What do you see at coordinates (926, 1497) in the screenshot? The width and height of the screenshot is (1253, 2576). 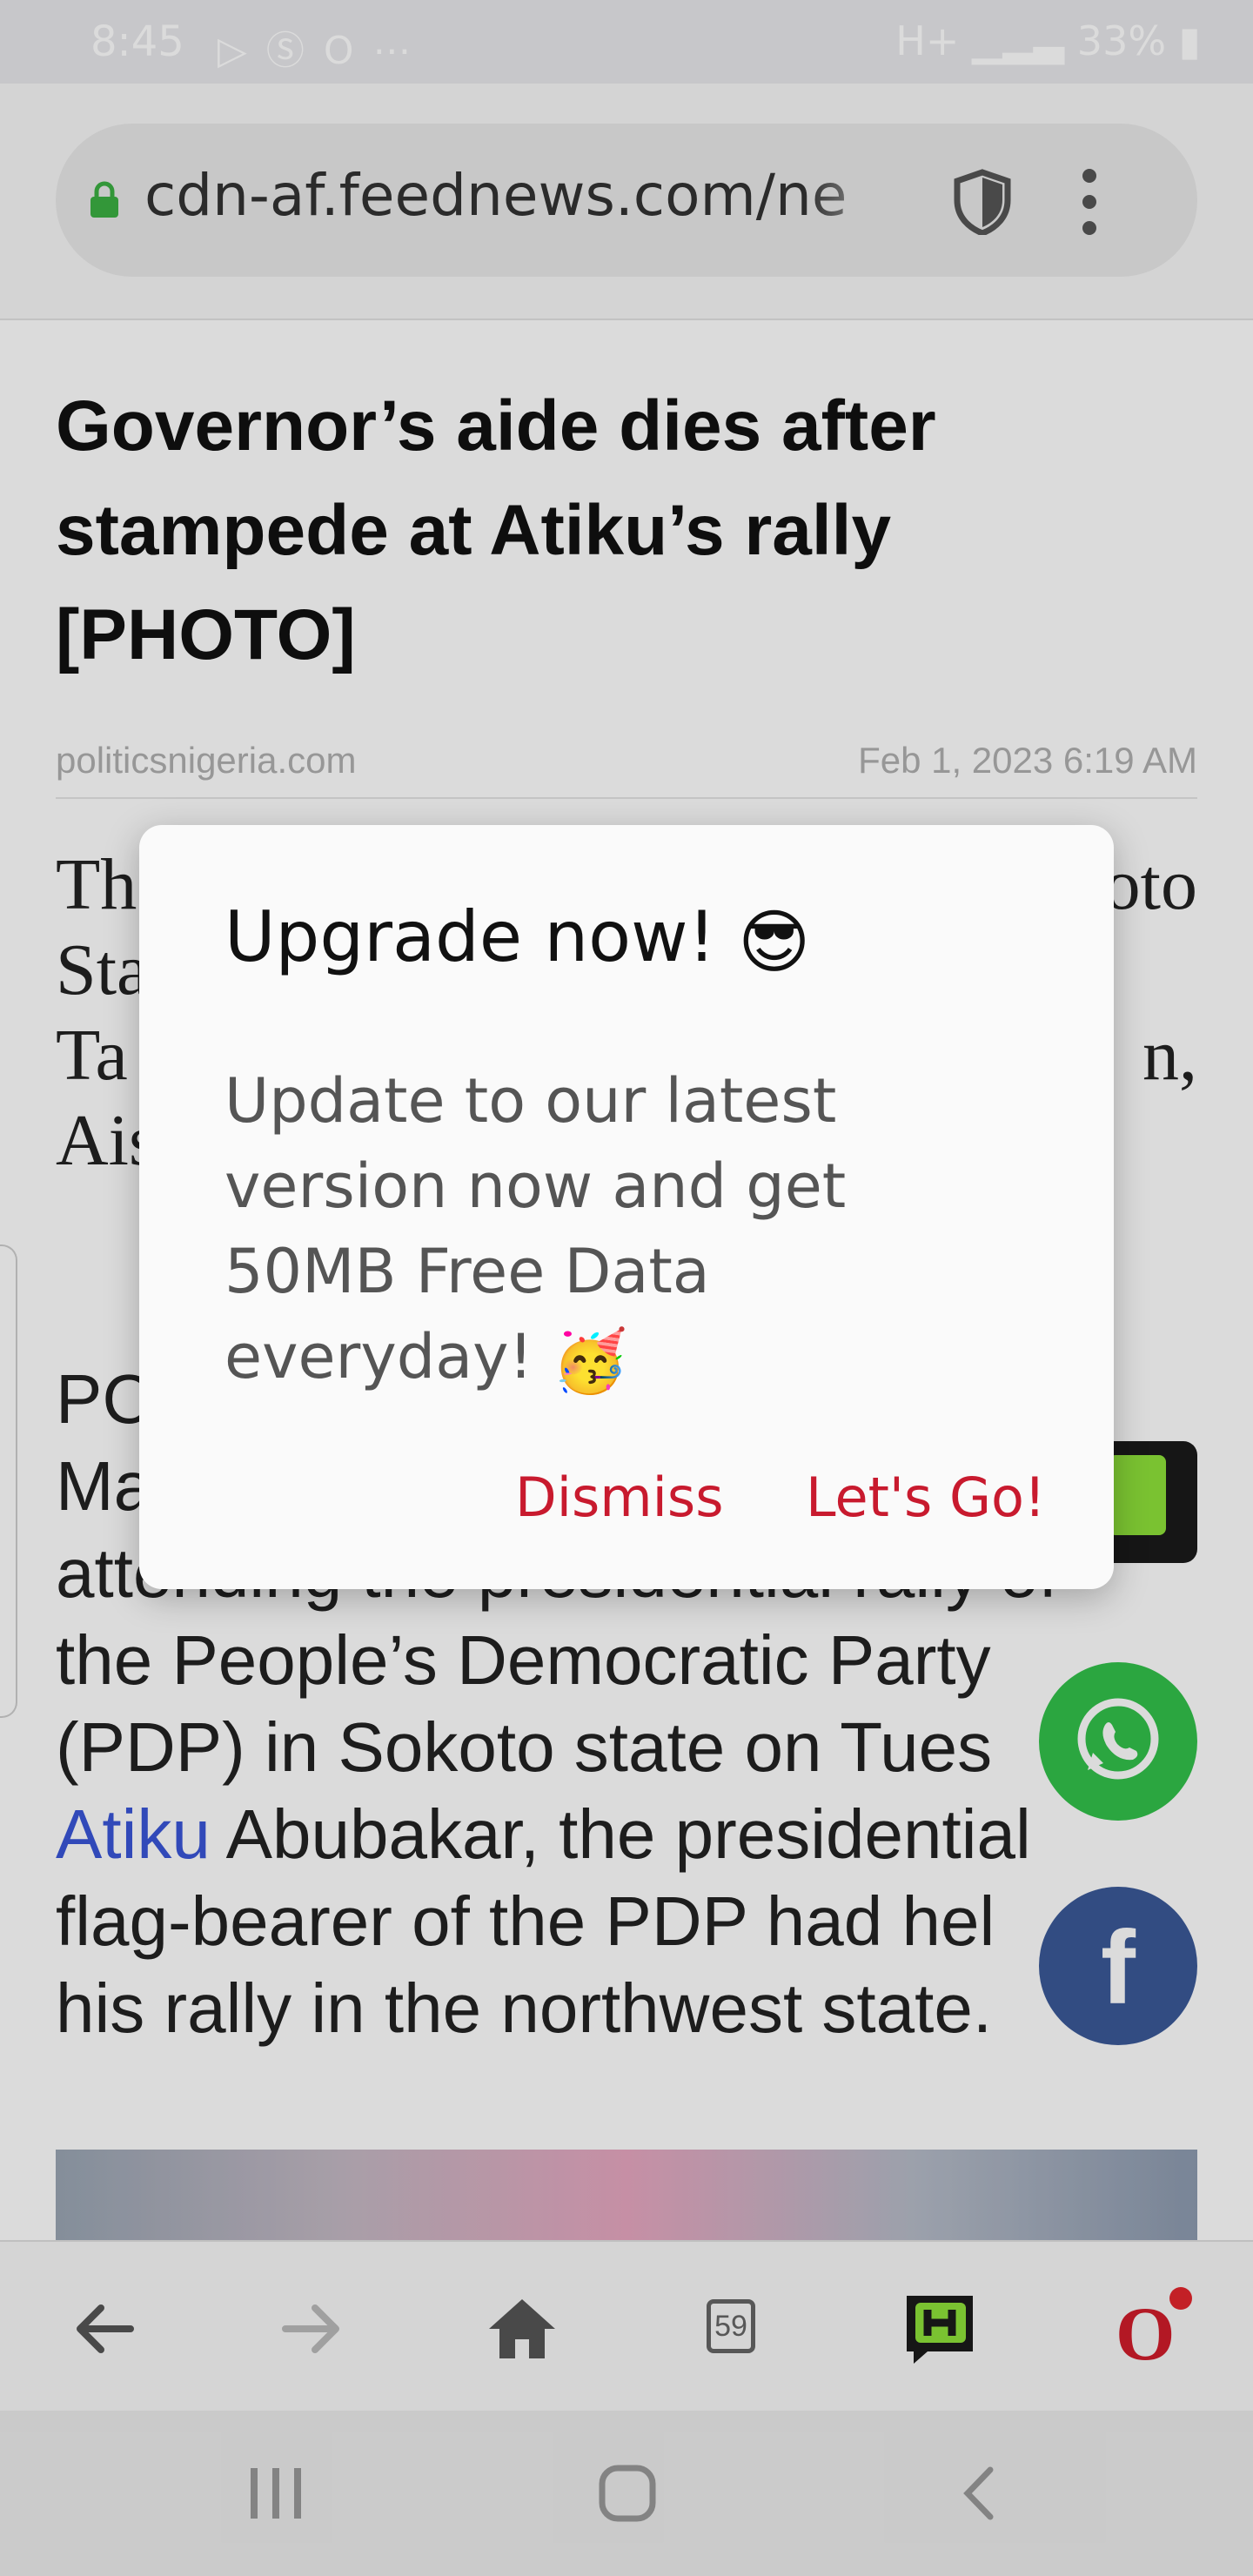 I see `lets-go-button: Let's Go!` at bounding box center [926, 1497].